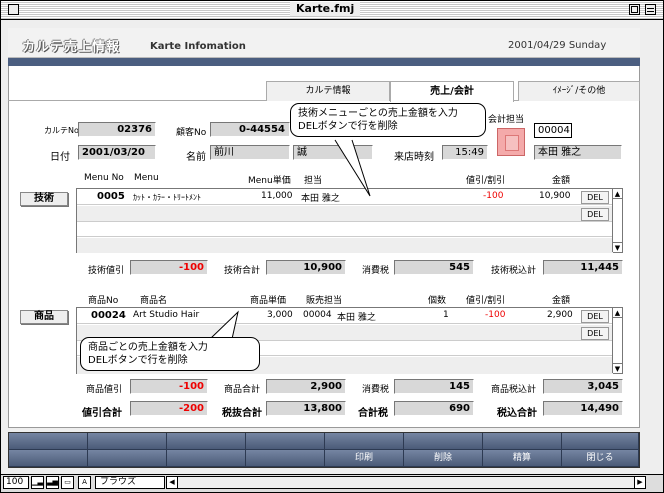 The height and width of the screenshot is (493, 664). What do you see at coordinates (348, 126) in the screenshot?
I see `tech-callout-line2: DELボタンで行を削除` at bounding box center [348, 126].